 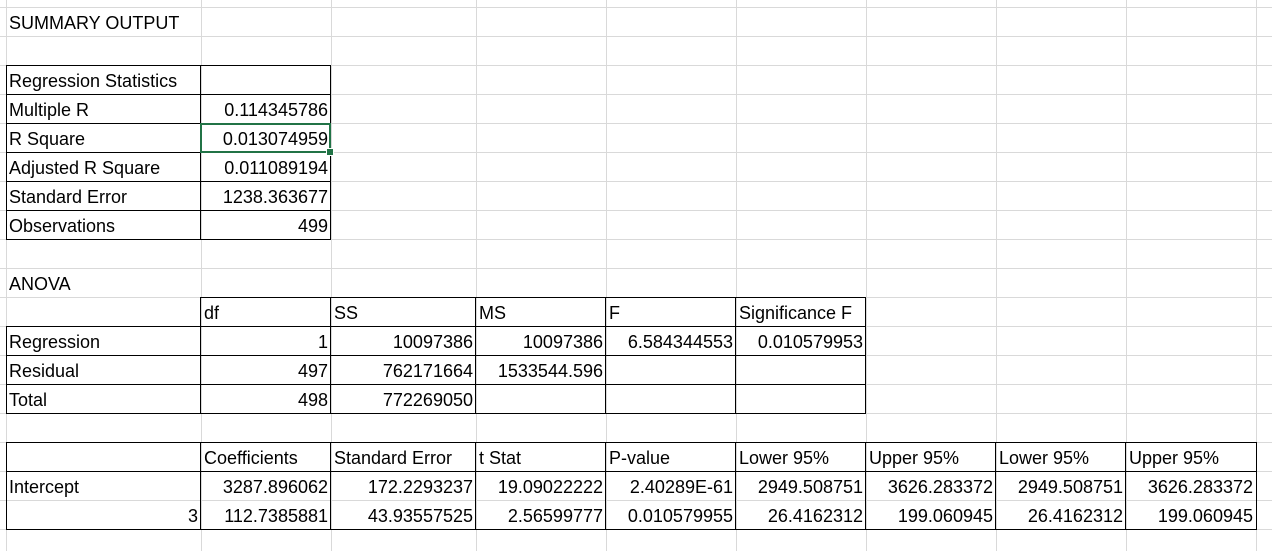 I want to click on anova-total-ss: 772269050, so click(x=403, y=399).